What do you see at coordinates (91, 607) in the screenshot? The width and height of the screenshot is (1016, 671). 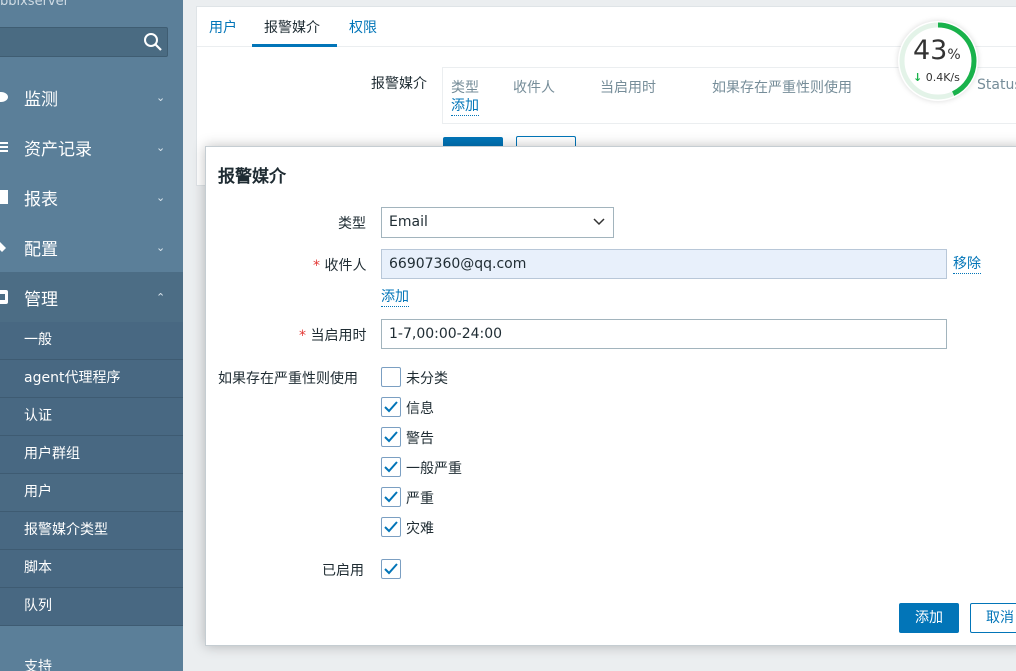 I see `submenu-queue: 队列` at bounding box center [91, 607].